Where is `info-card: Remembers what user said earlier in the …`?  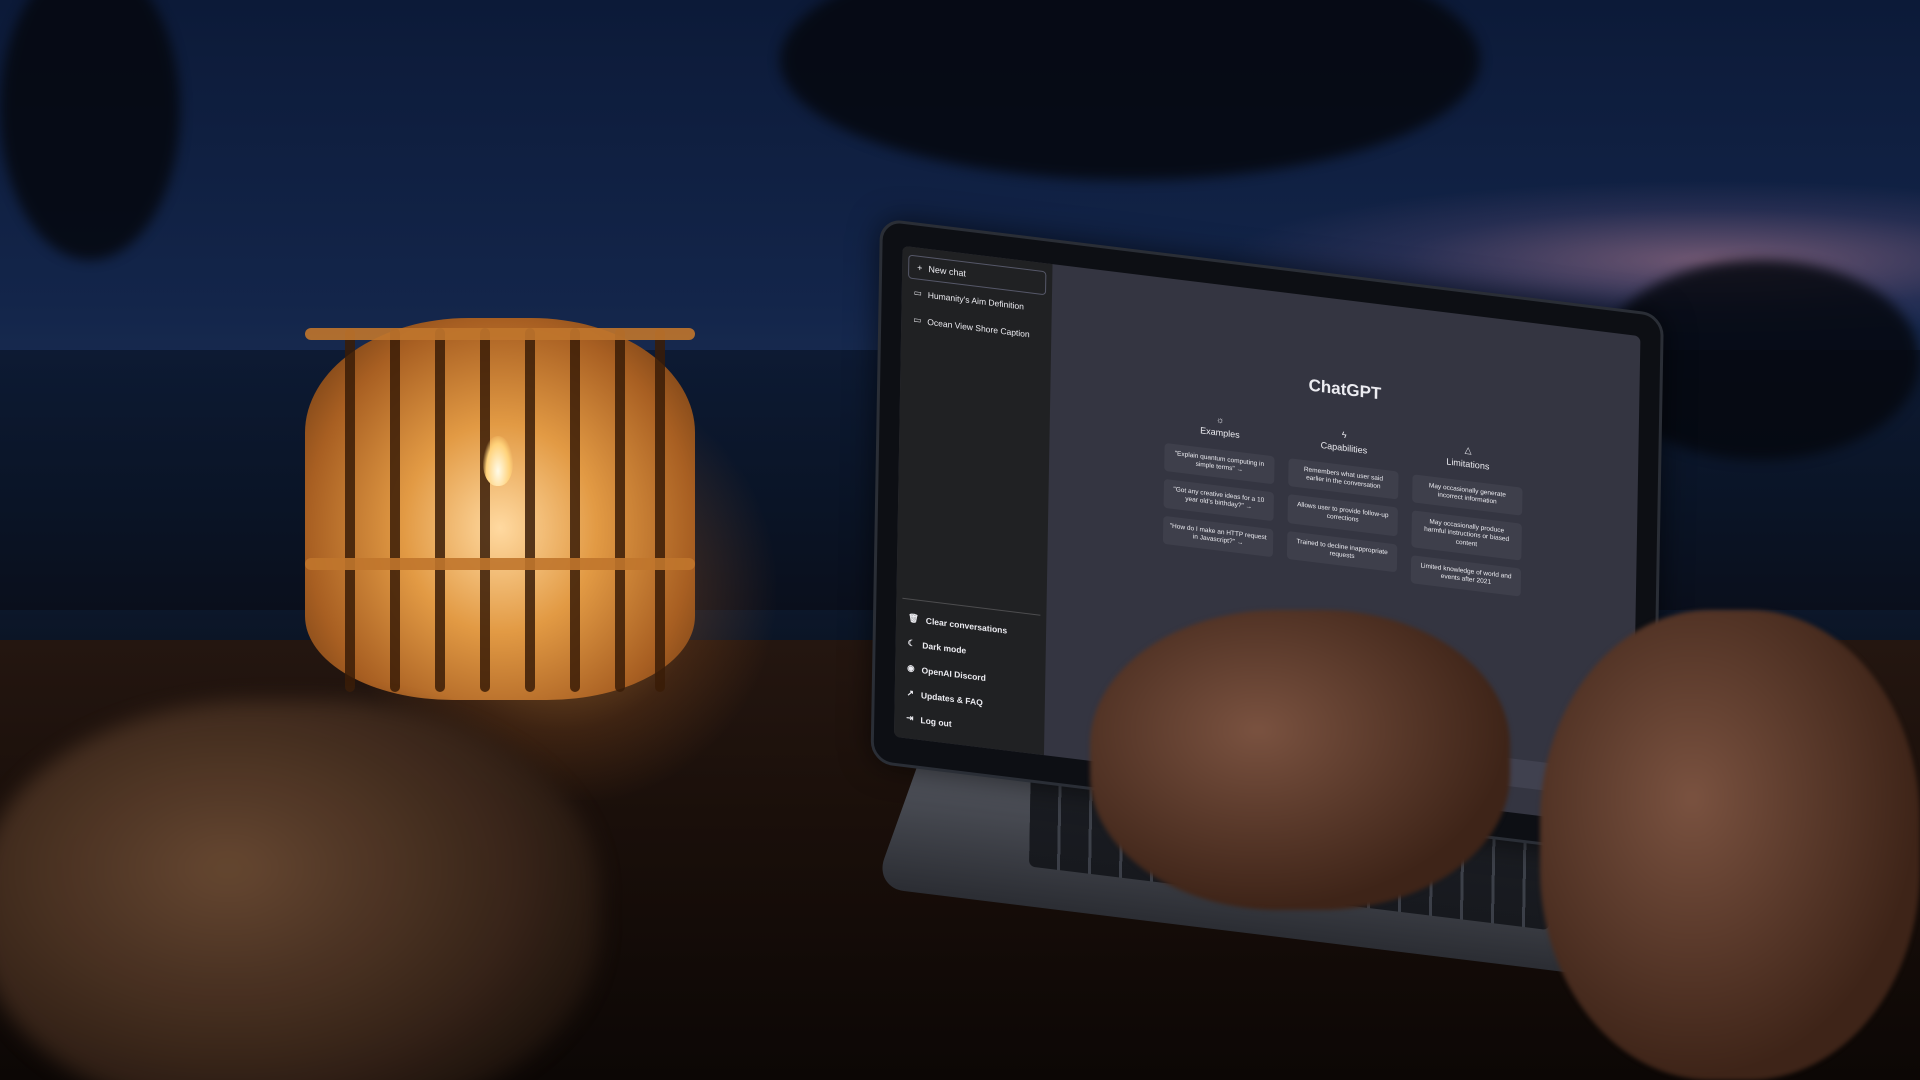
info-card: Remembers what user said earlier in the … is located at coordinates (1343, 479).